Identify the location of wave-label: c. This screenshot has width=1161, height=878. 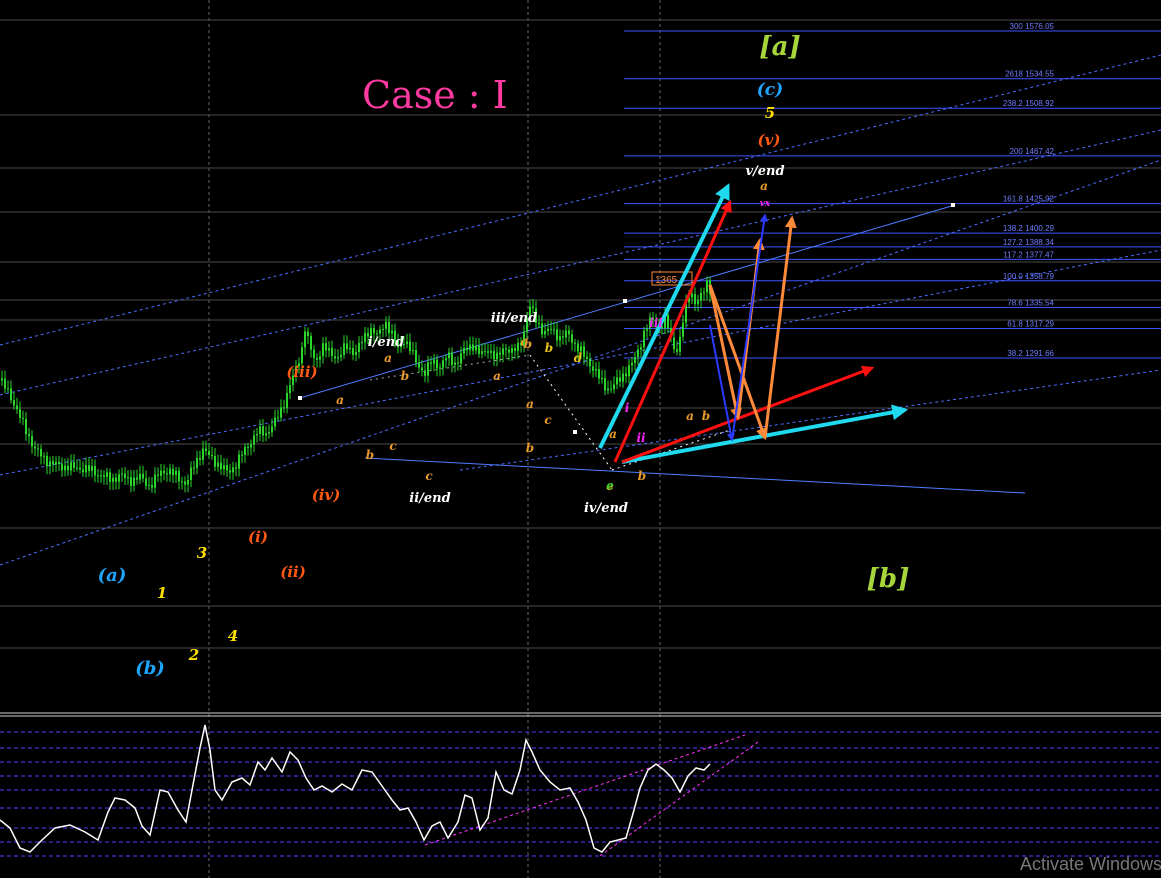
(524, 342).